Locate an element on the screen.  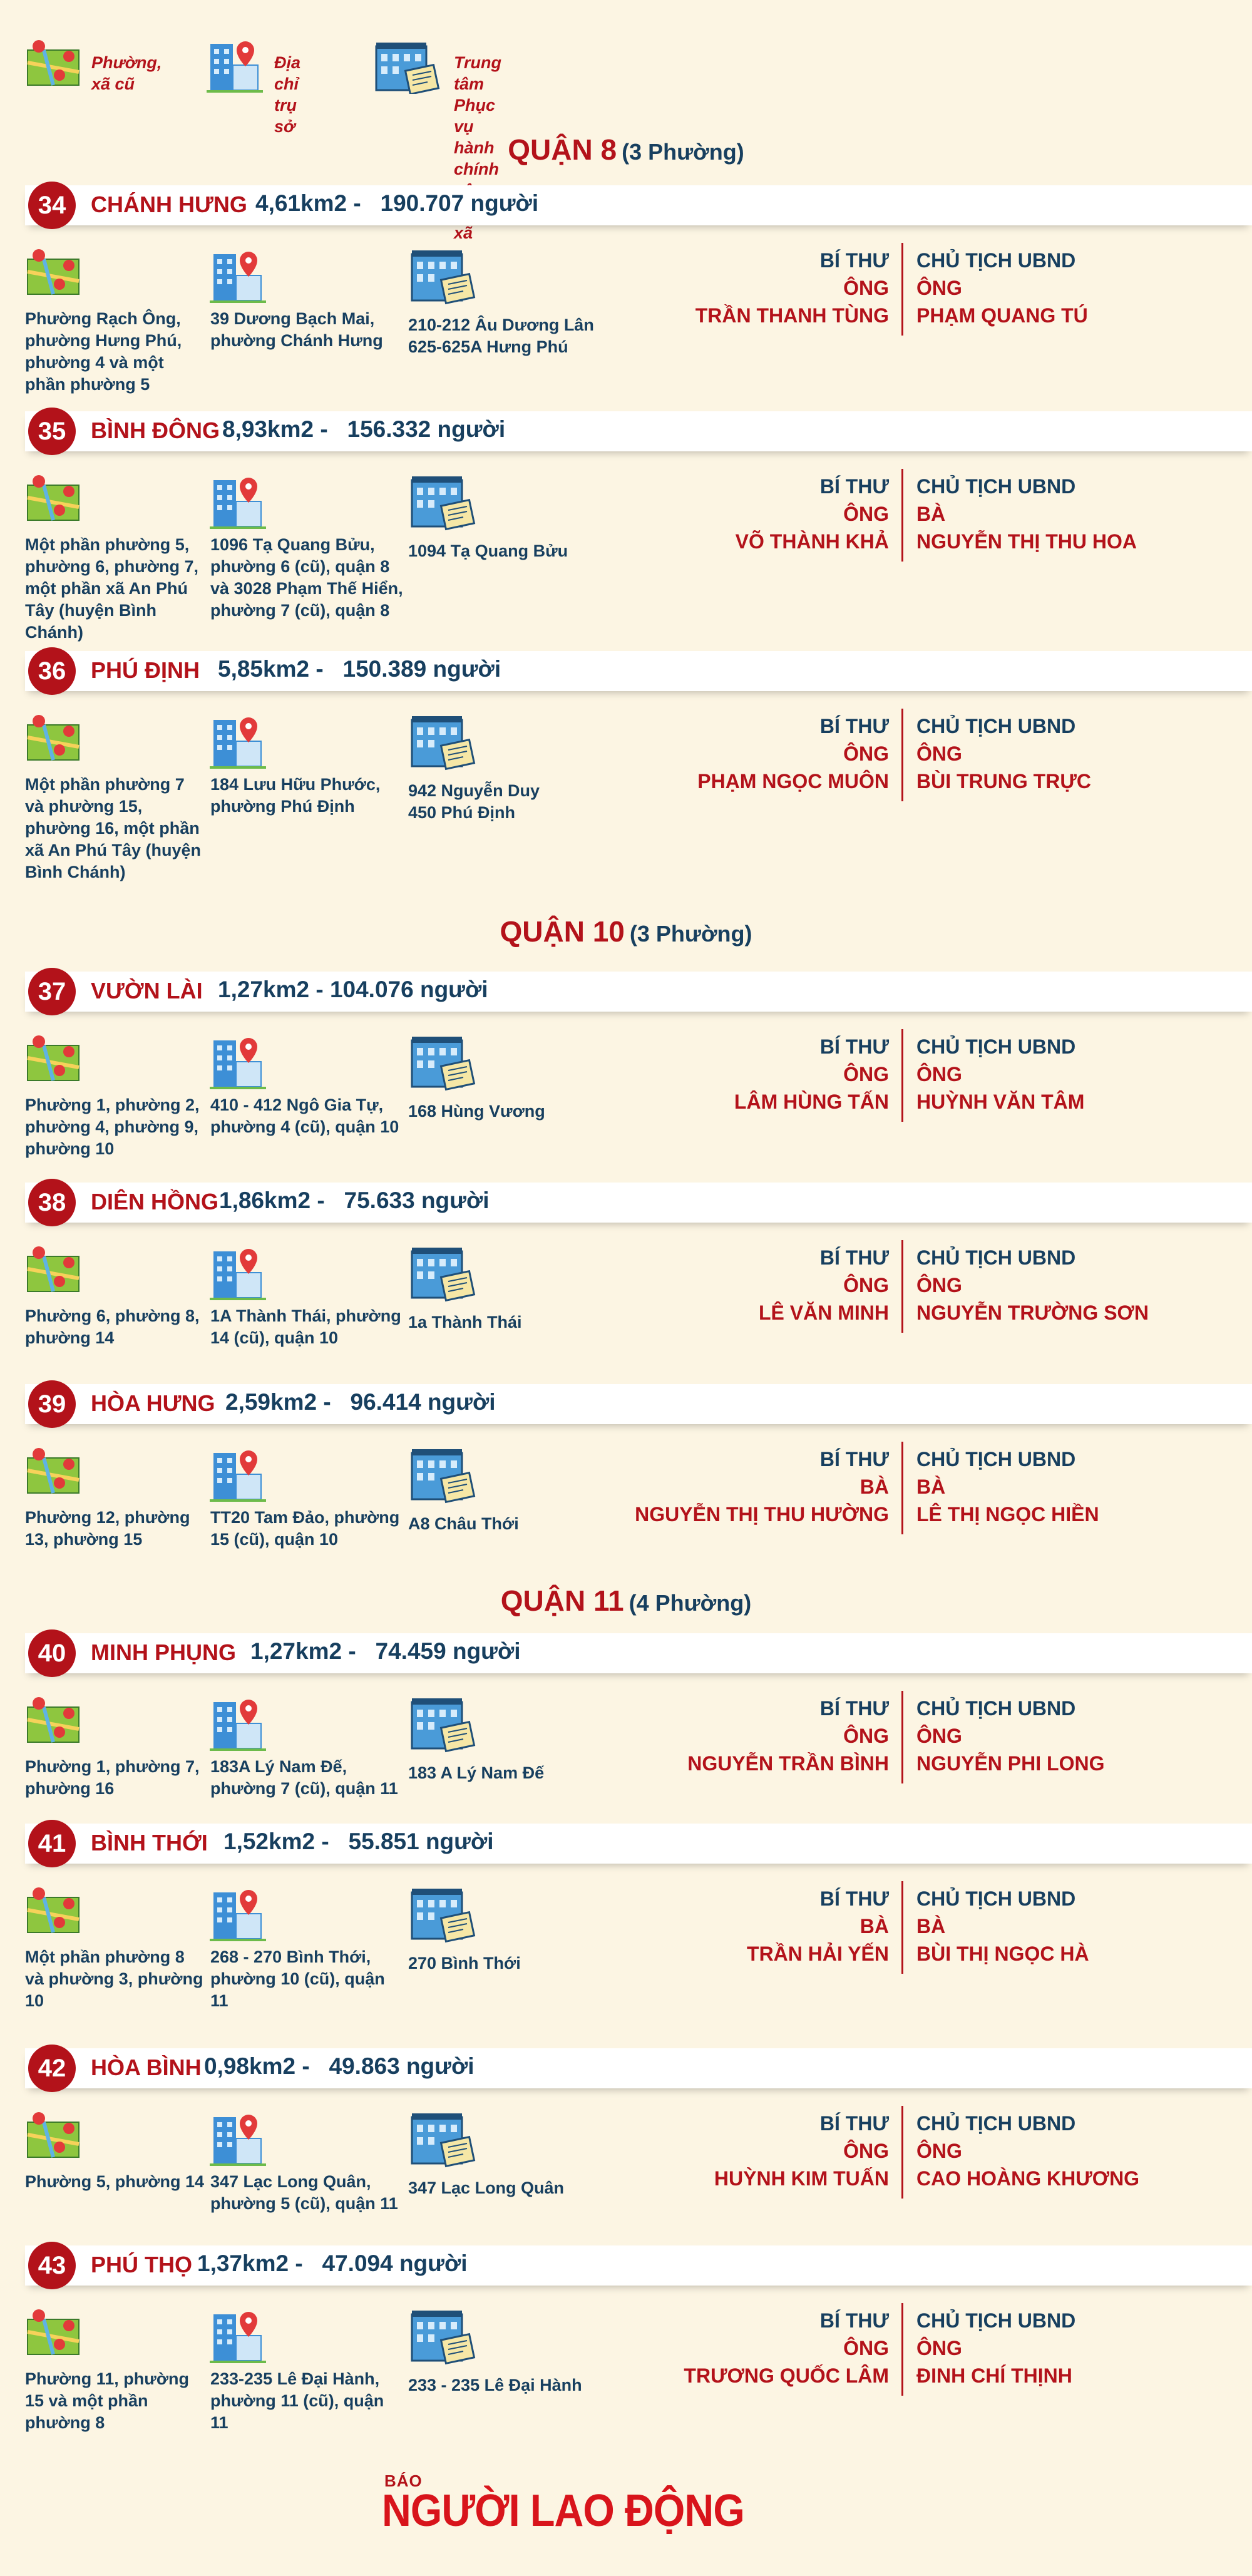
old-wards-text: Phường 1, phường 7, phường 16 is located at coordinates (112, 1778).